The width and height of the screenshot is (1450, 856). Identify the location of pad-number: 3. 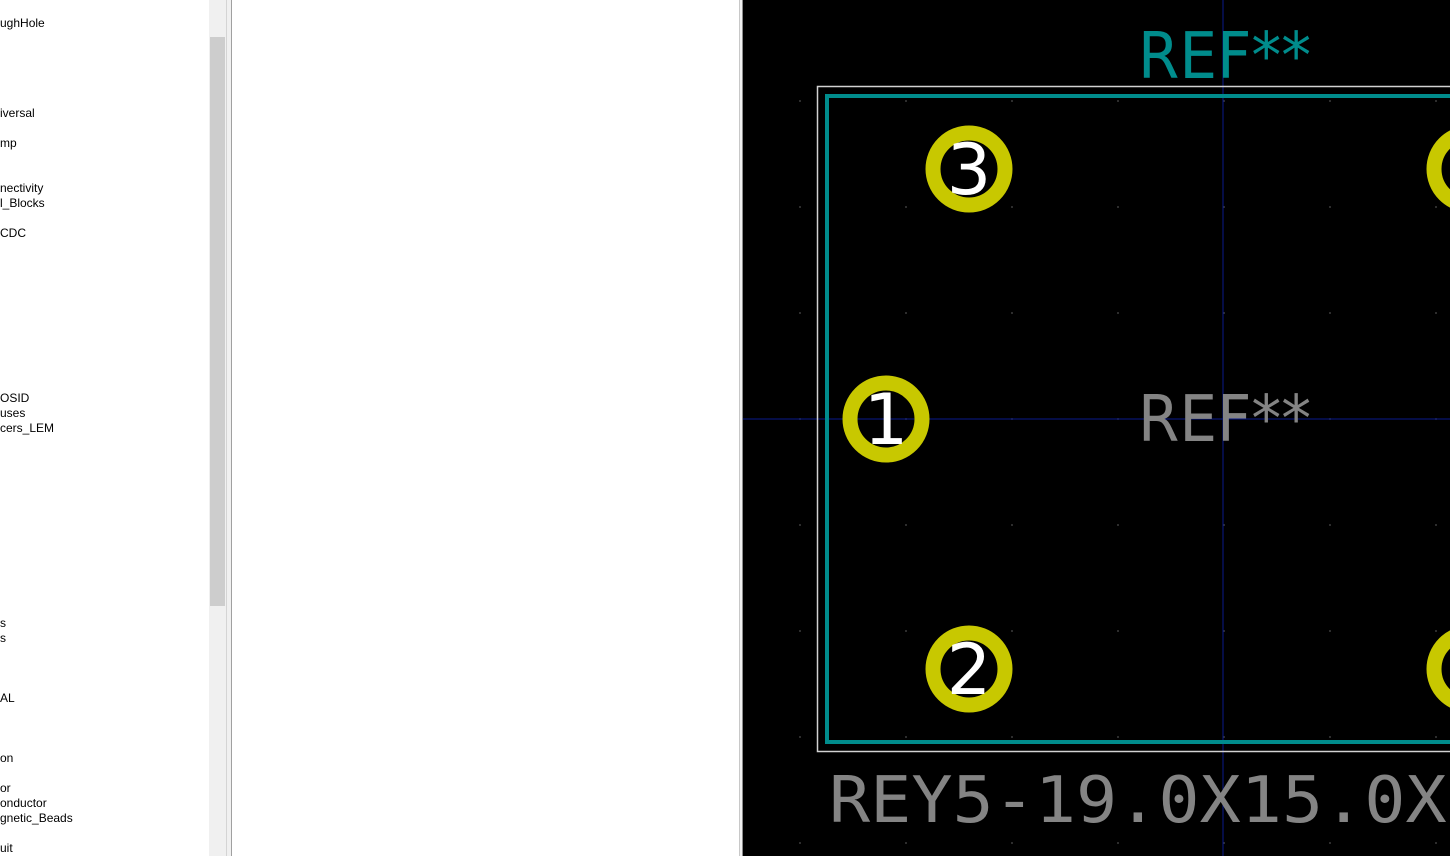
(969, 170).